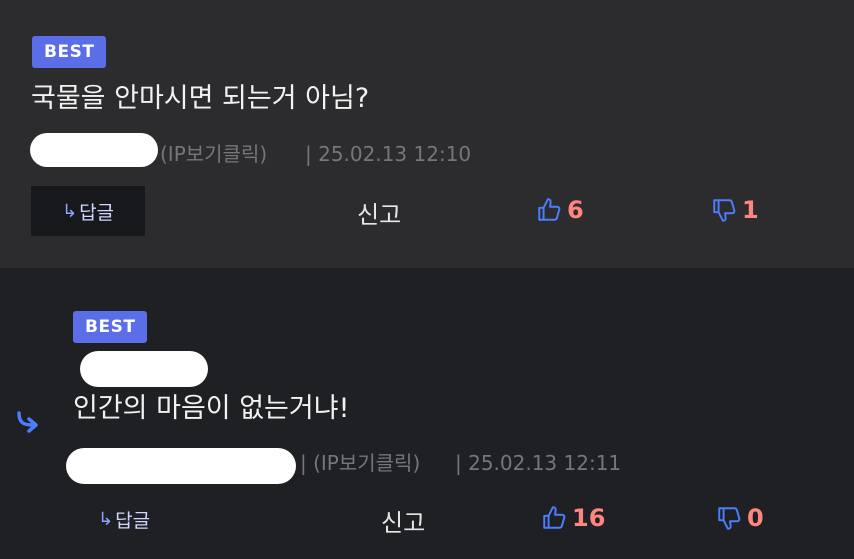 This screenshot has height=559, width=854. What do you see at coordinates (755, 518) in the screenshot?
I see `dislike-count: 0` at bounding box center [755, 518].